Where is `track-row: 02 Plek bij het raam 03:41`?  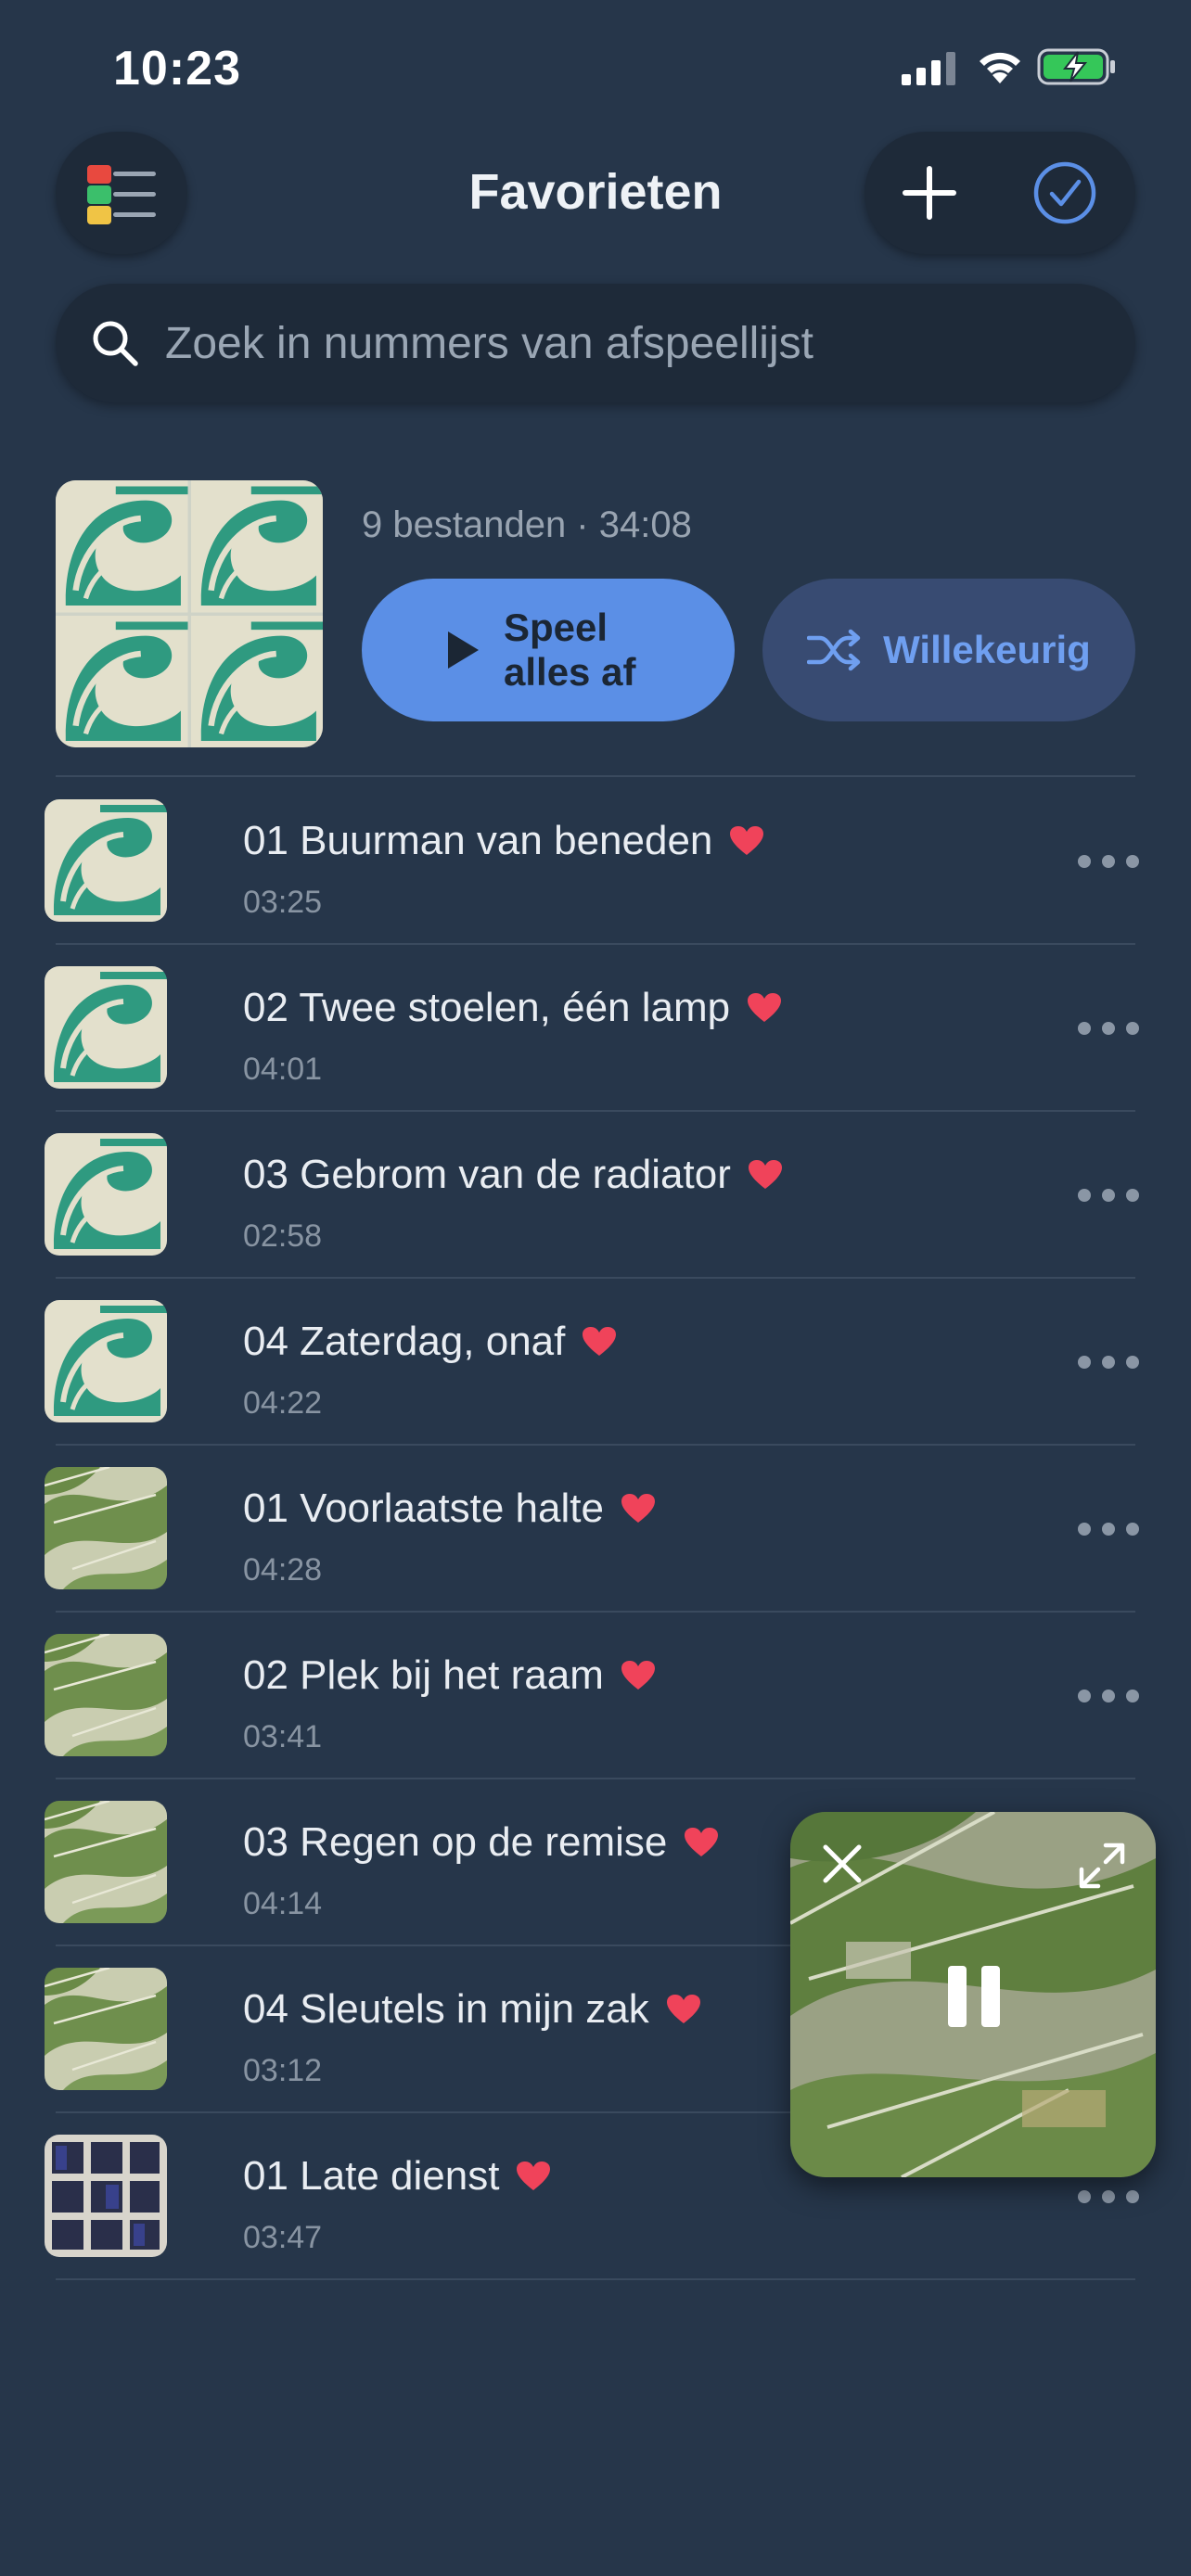
track-row: 02 Plek bij het raam 03:41 is located at coordinates (595, 1695).